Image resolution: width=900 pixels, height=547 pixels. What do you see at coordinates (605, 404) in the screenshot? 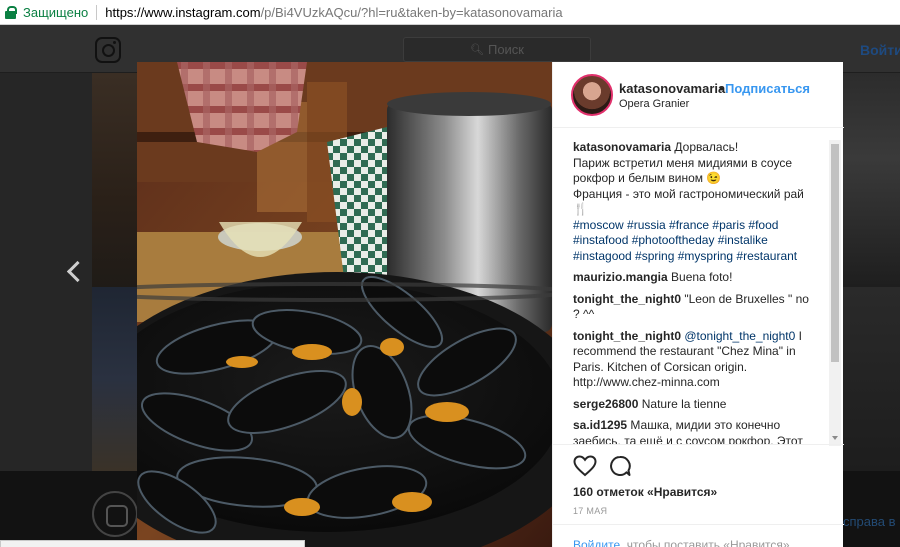
I see `comment-username: serge26800` at bounding box center [605, 404].